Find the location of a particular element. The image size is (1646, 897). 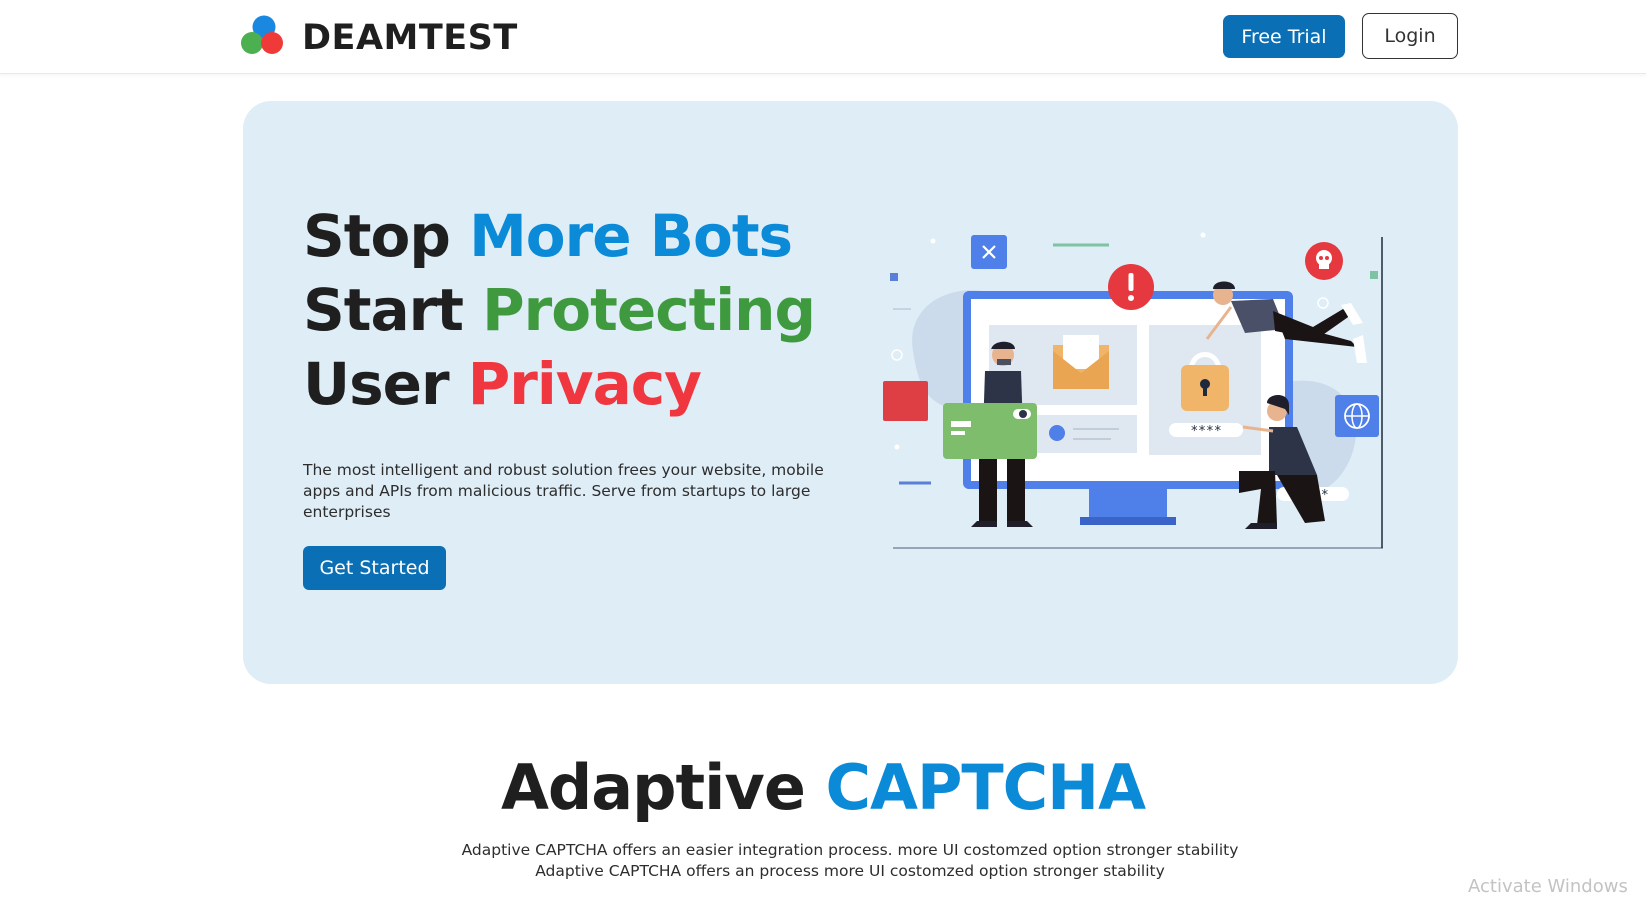

headline-line-3-prefix: User is located at coordinates (385, 384).